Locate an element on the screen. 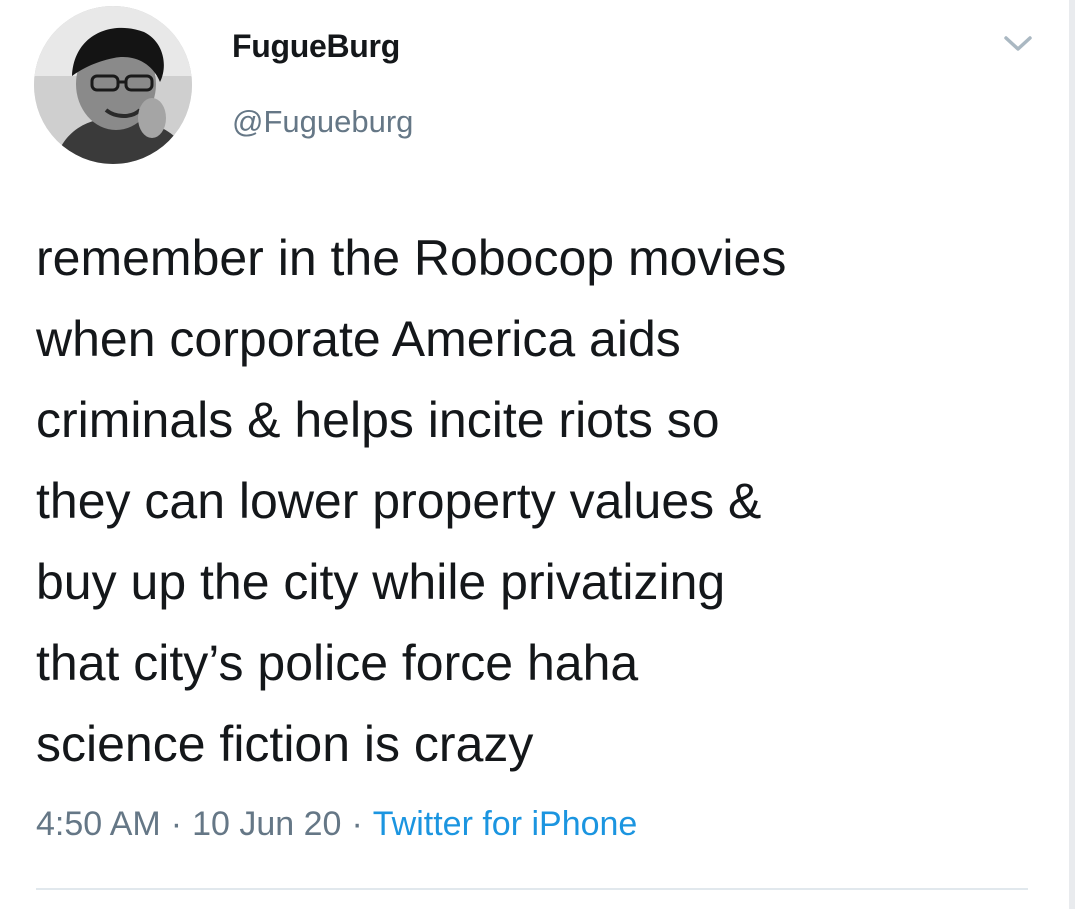 The width and height of the screenshot is (1075, 909). divider is located at coordinates (532, 889).